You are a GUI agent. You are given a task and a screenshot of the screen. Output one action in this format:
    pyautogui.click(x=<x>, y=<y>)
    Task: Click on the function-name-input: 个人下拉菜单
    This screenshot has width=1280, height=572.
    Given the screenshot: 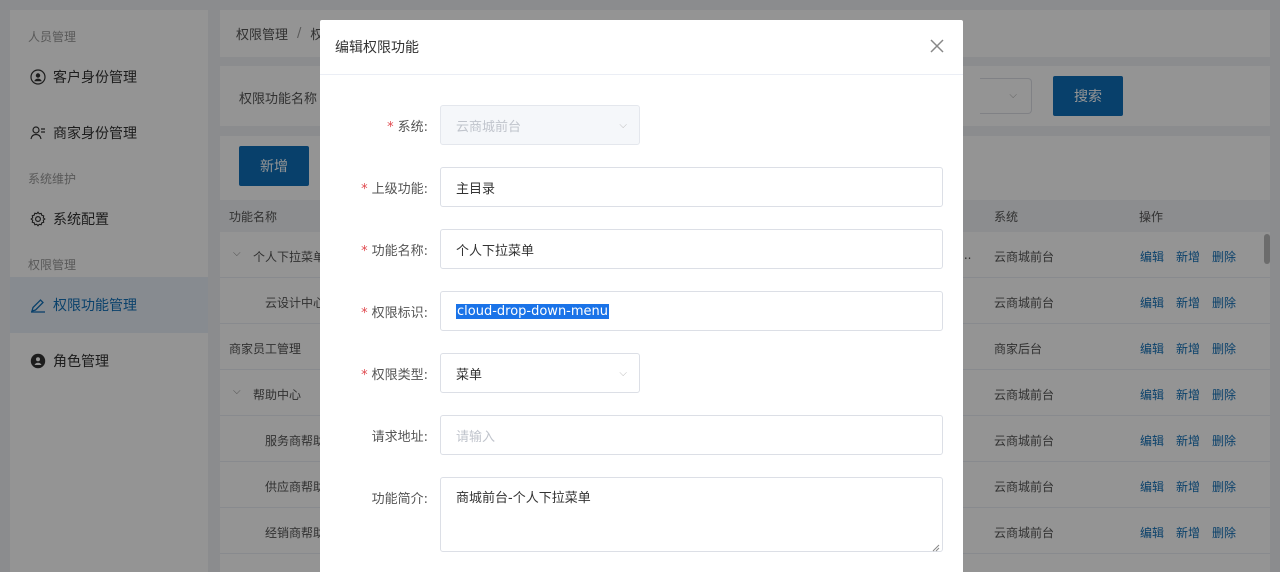 What is the action you would take?
    pyautogui.click(x=691, y=249)
    